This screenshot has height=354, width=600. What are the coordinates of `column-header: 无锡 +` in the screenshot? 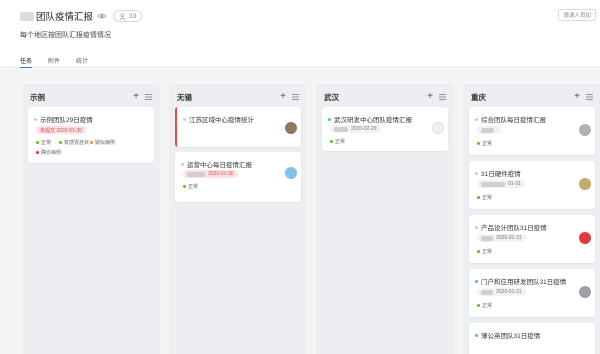 It's located at (238, 97).